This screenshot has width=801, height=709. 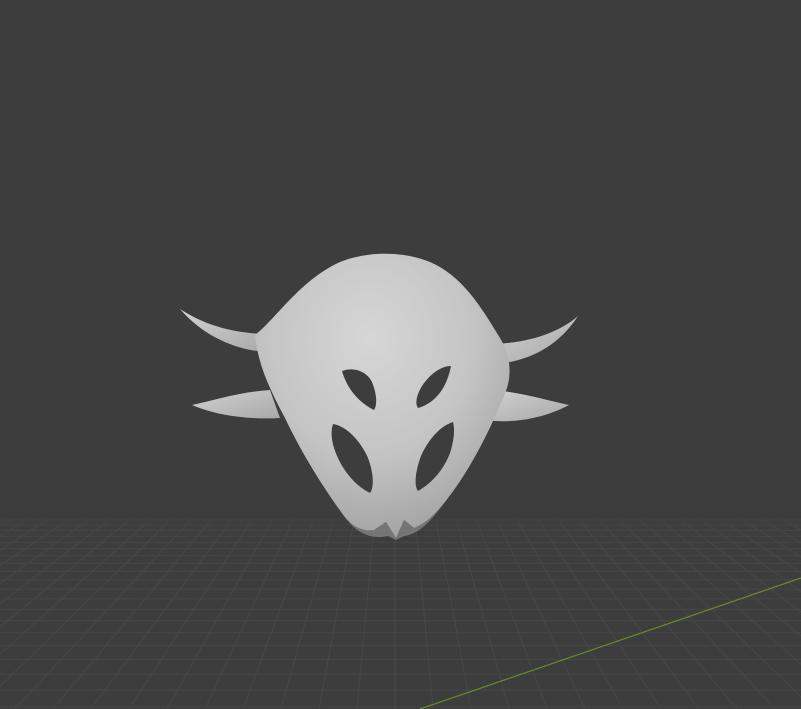 What do you see at coordinates (236, 404) in the screenshot?
I see `mask-horn-left-lower` at bounding box center [236, 404].